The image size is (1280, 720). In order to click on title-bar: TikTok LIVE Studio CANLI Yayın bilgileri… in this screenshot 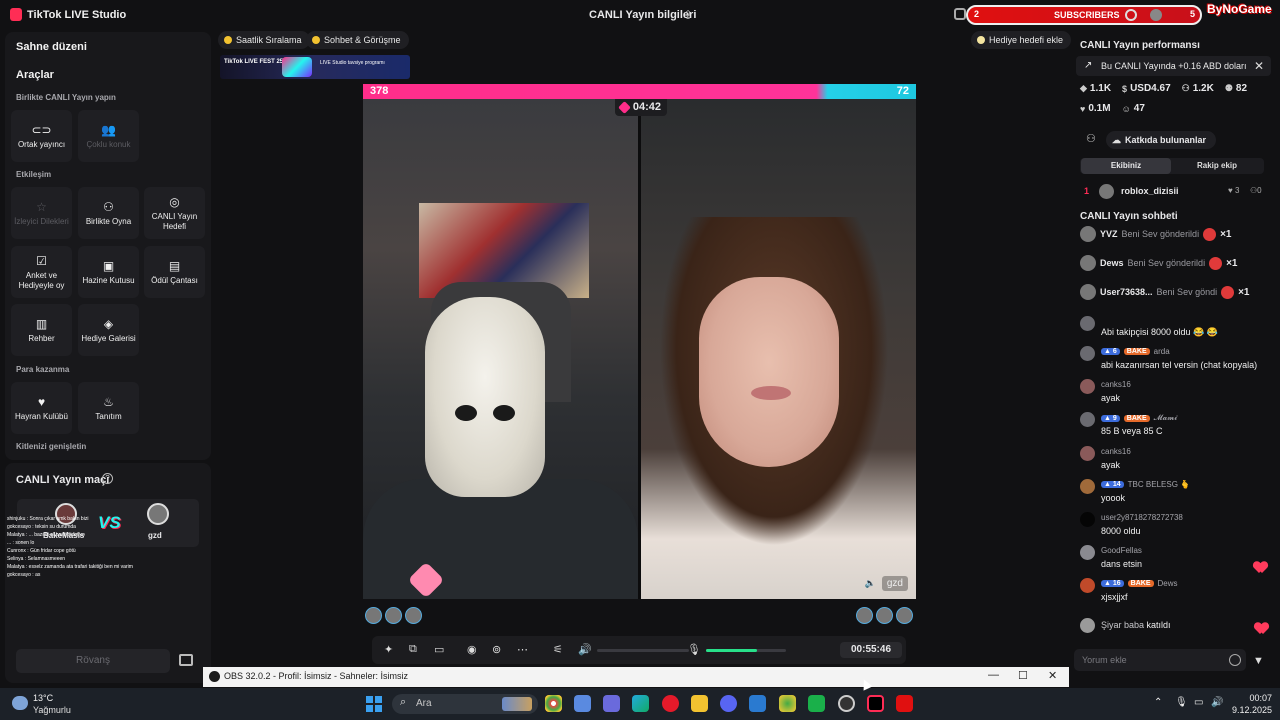, I will do `click(640, 15)`.